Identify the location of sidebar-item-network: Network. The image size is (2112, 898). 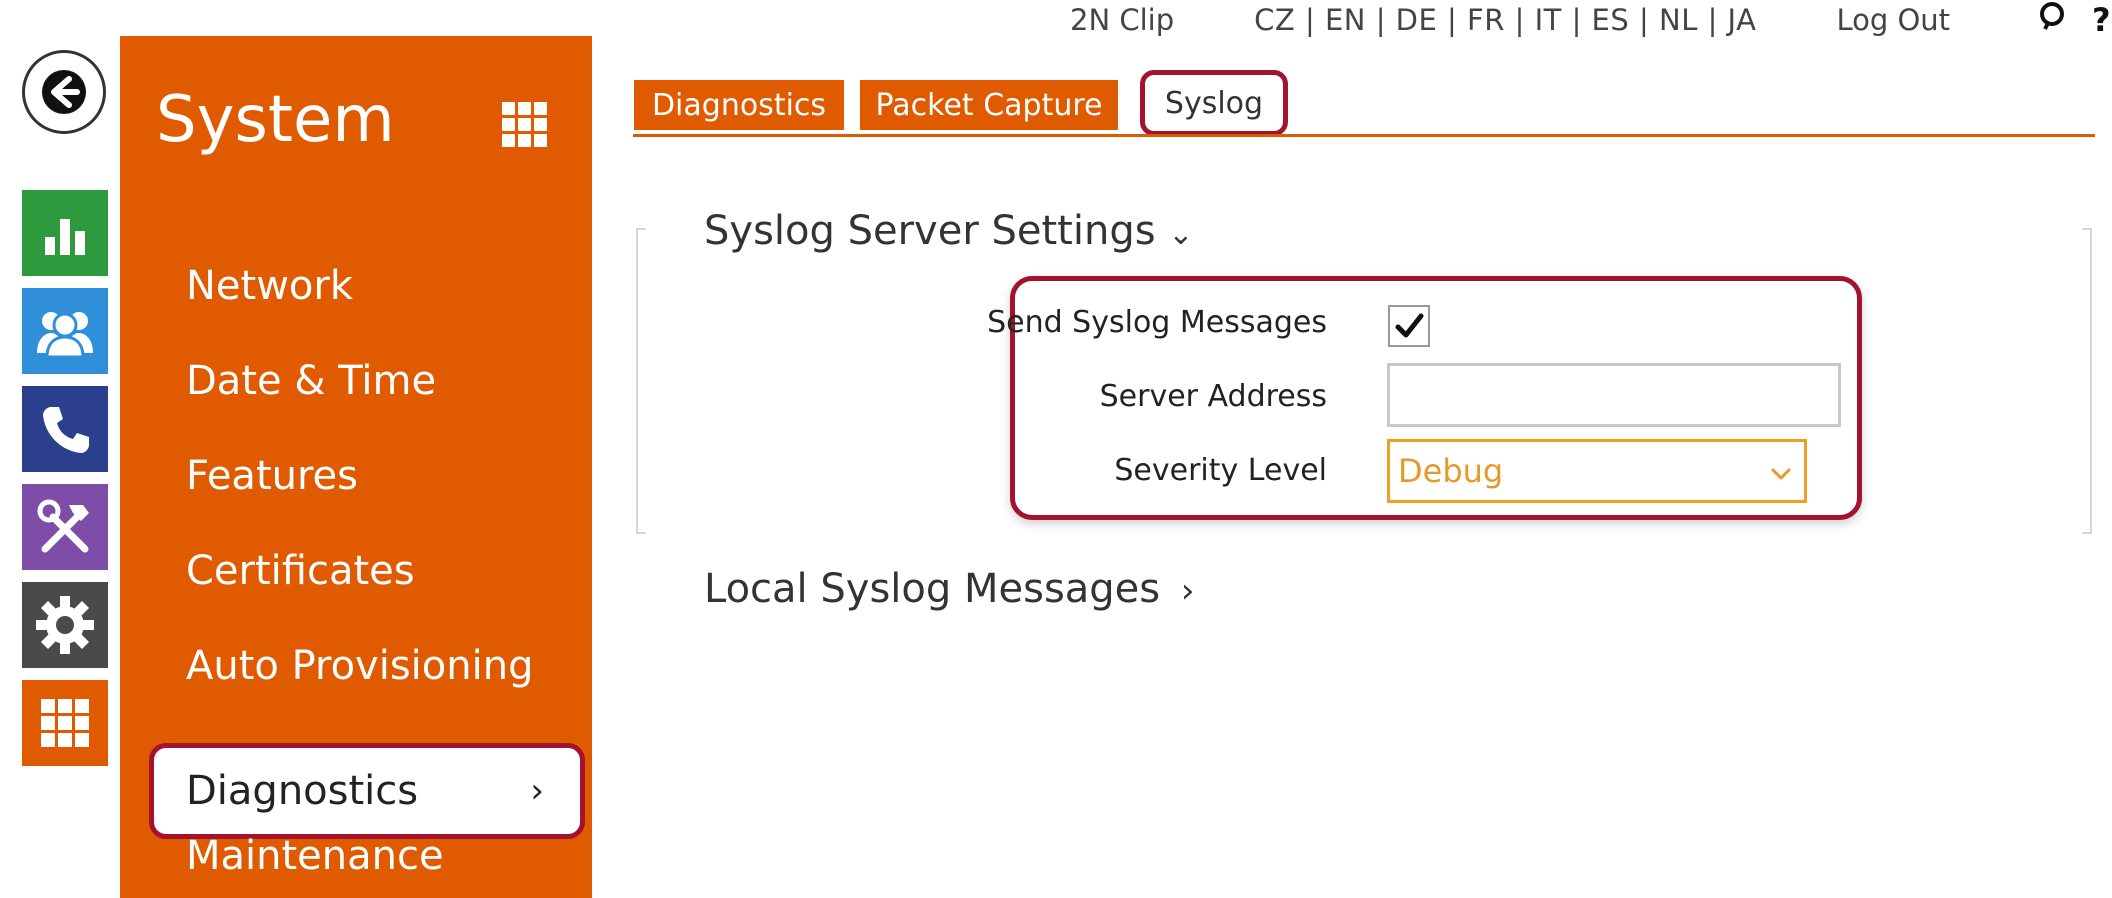
(269, 286).